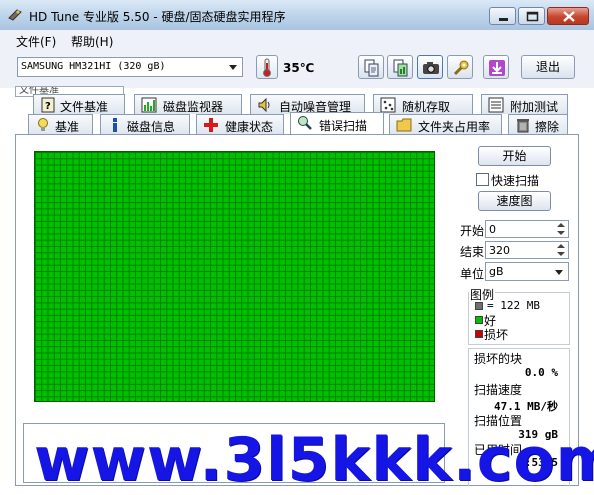  I want to click on maximize-icon, so click(532, 16).